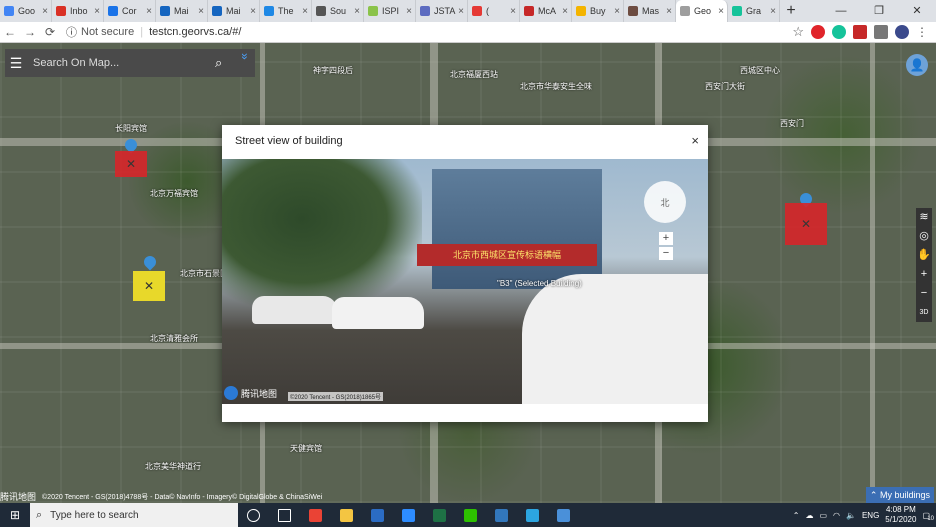 Image resolution: width=936 pixels, height=527 pixels. I want to click on layers-icon: ≋, so click(924, 217).